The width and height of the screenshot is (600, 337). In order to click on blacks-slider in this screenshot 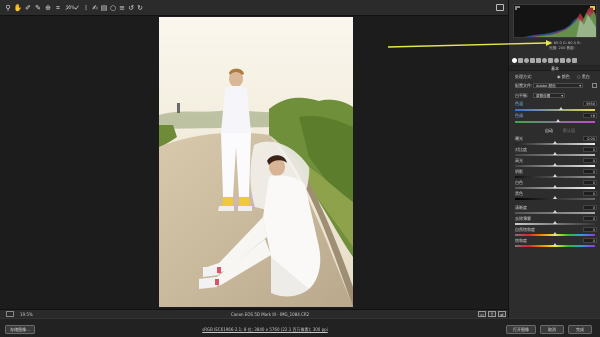, I will do `click(555, 198)`.